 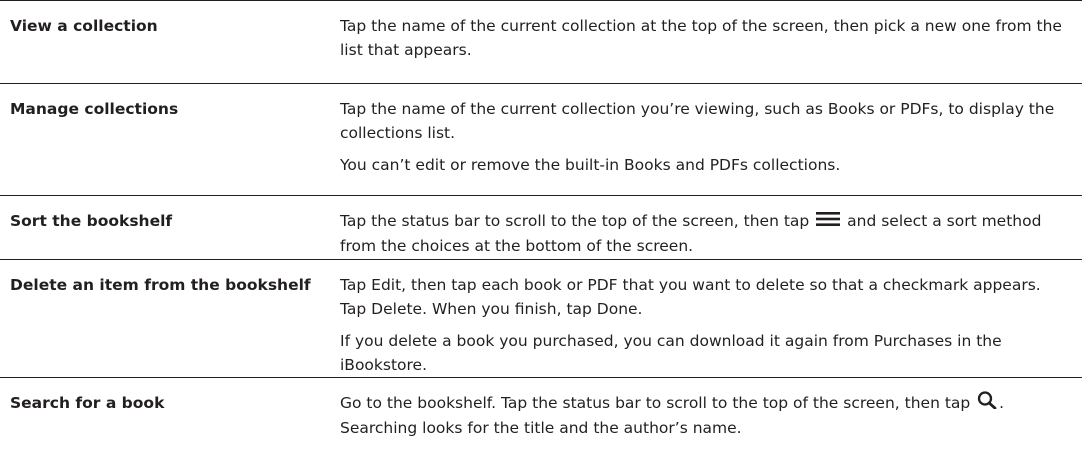 What do you see at coordinates (160, 285) in the screenshot?
I see `task-label: Delete an item from the bookshelf` at bounding box center [160, 285].